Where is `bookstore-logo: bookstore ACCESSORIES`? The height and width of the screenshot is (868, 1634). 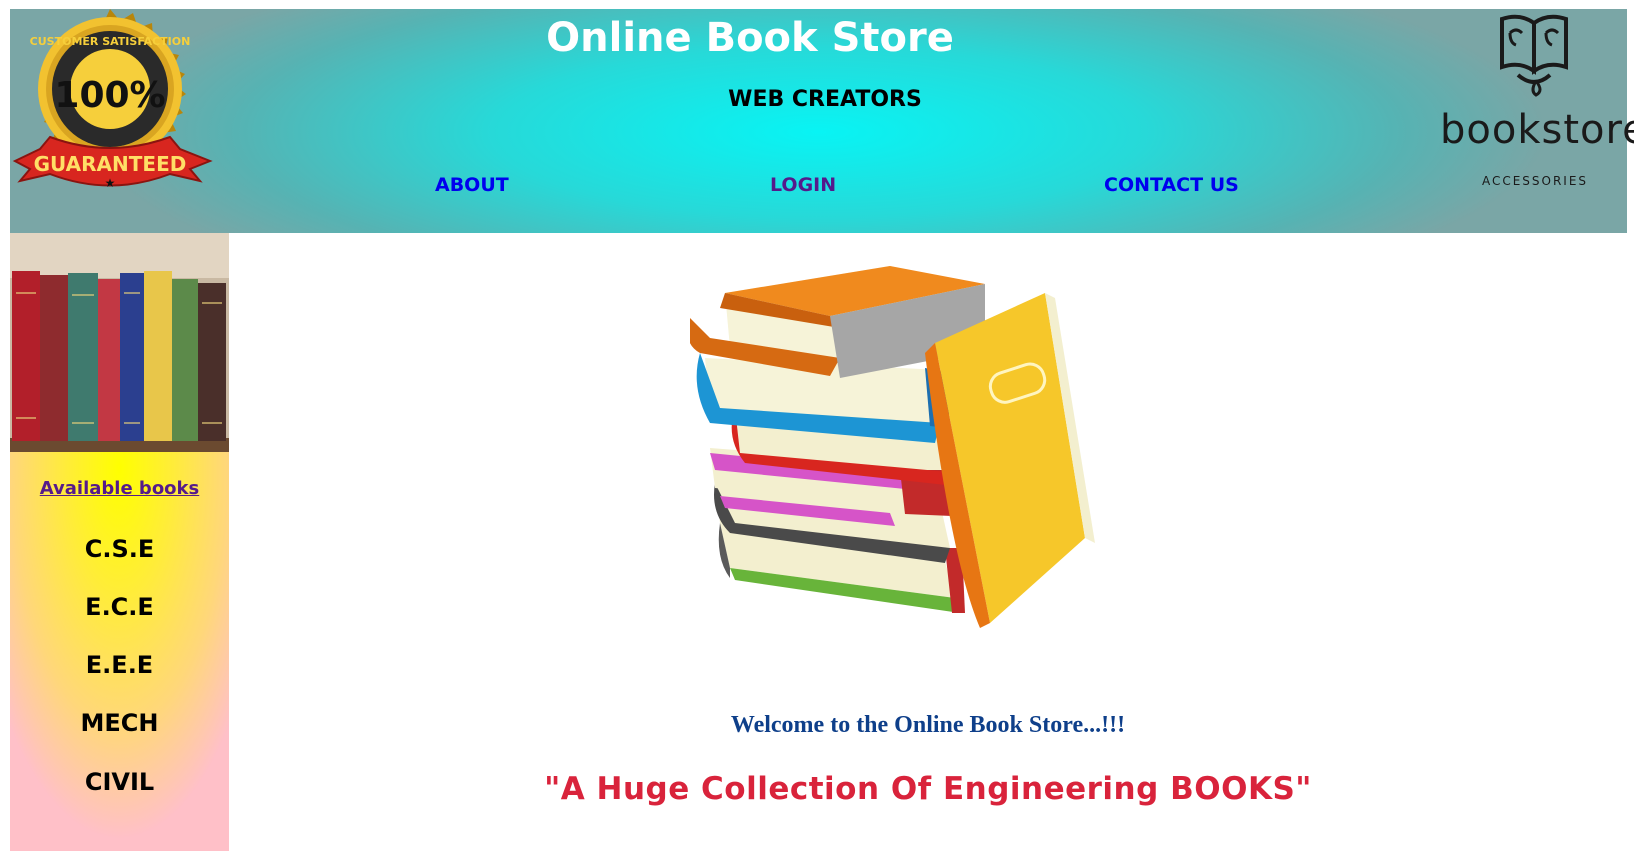
bookstore-logo: bookstore ACCESSORIES is located at coordinates (1537, 109).